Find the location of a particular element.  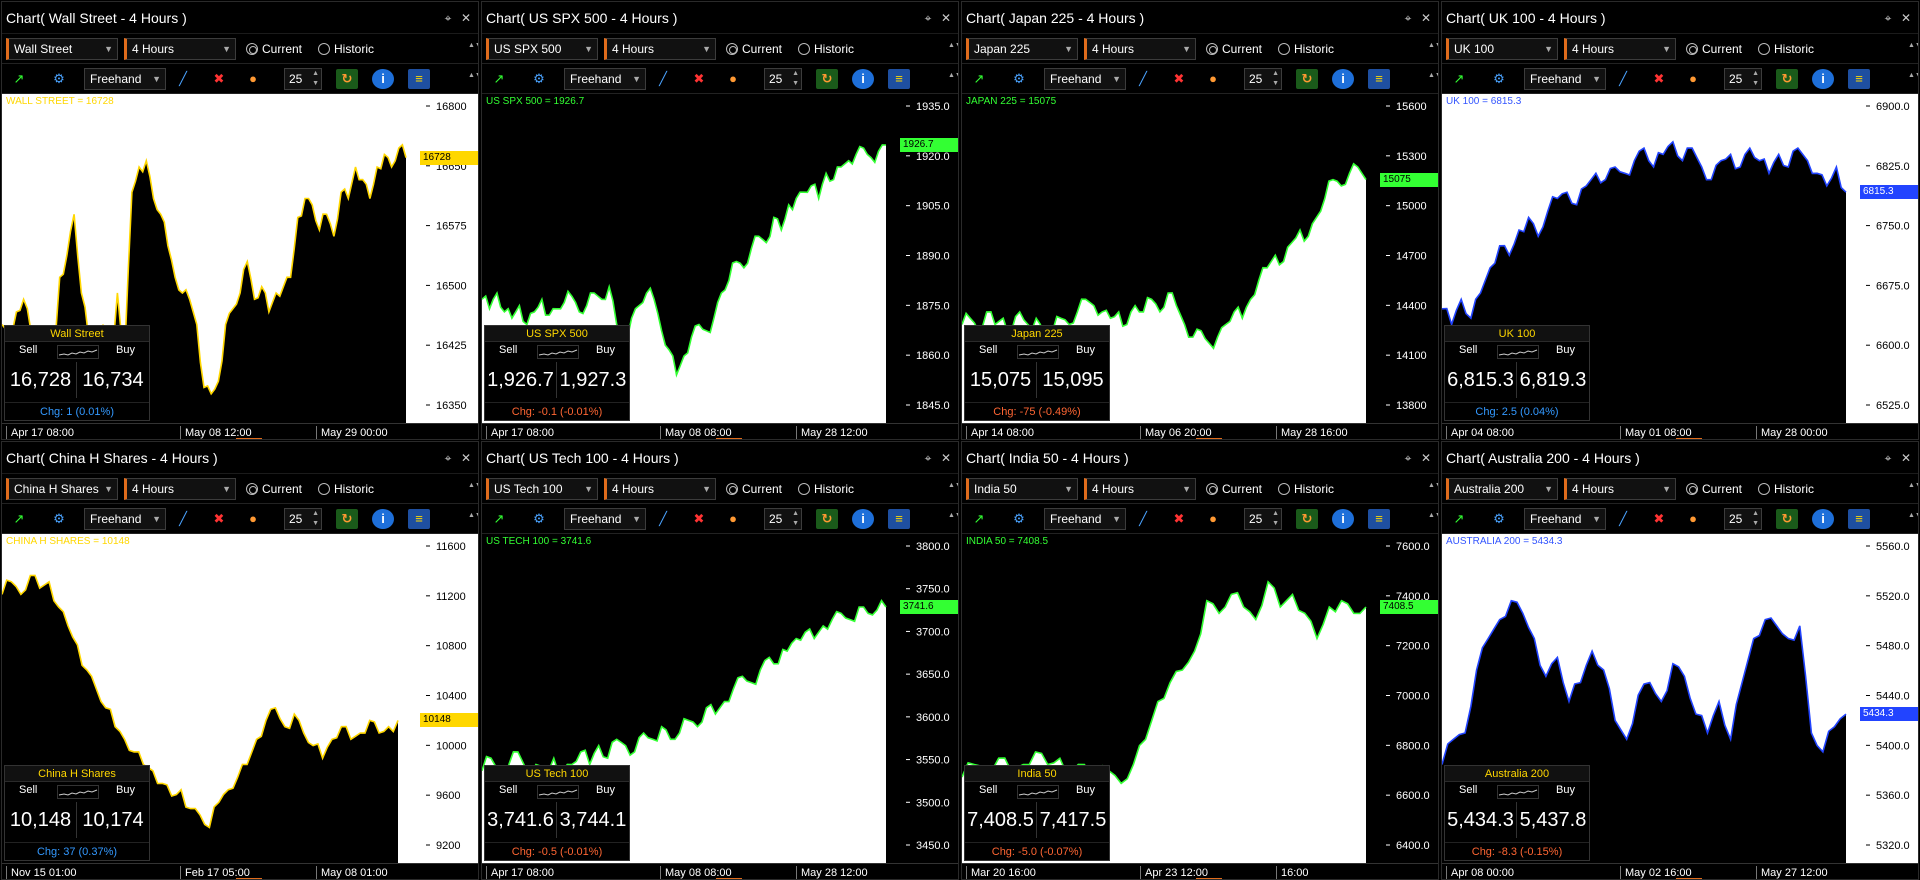

time-axis: Nov 15 01:00 Feb 17 05:00 May 08 01:00 is located at coordinates (240, 871).